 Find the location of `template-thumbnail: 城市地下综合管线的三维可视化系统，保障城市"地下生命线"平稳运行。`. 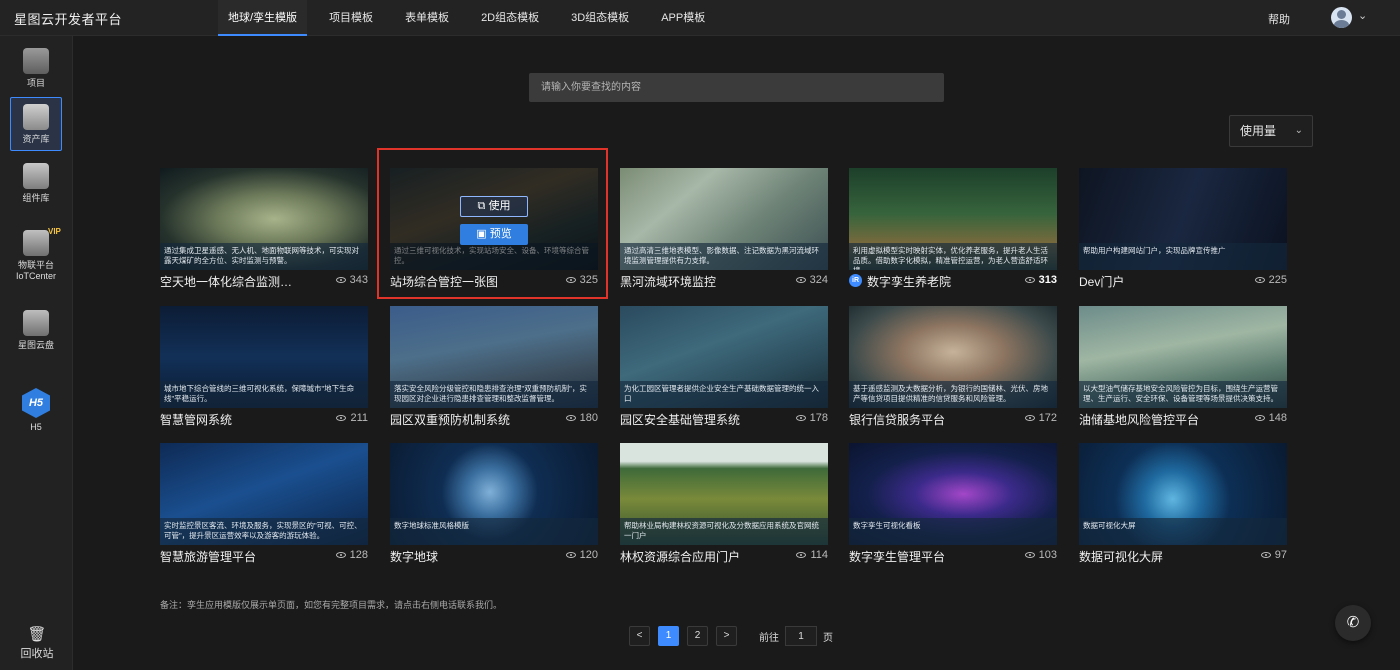

template-thumbnail: 城市地下综合管线的三维可视化系统，保障城市"地下生命线"平稳运行。 is located at coordinates (264, 357).